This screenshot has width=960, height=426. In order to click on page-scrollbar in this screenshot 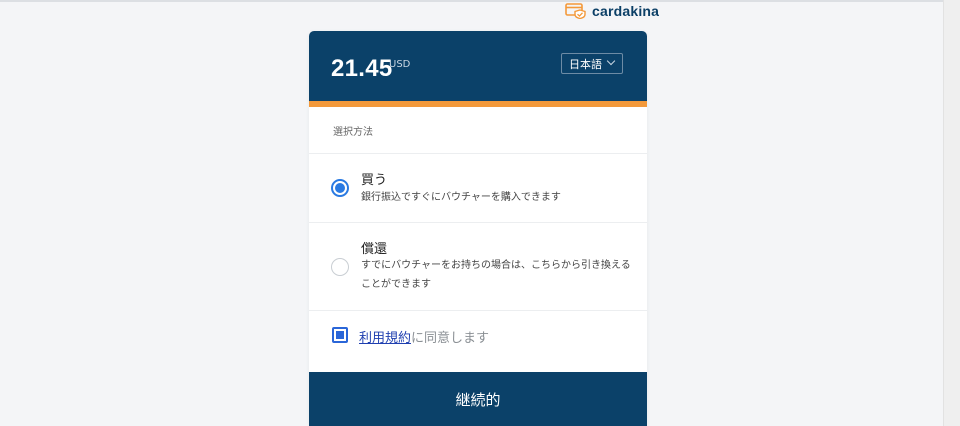, I will do `click(951, 213)`.